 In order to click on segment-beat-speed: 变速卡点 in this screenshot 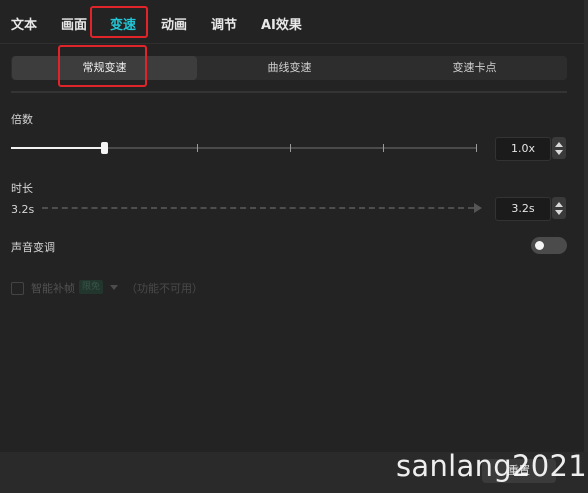, I will do `click(474, 68)`.